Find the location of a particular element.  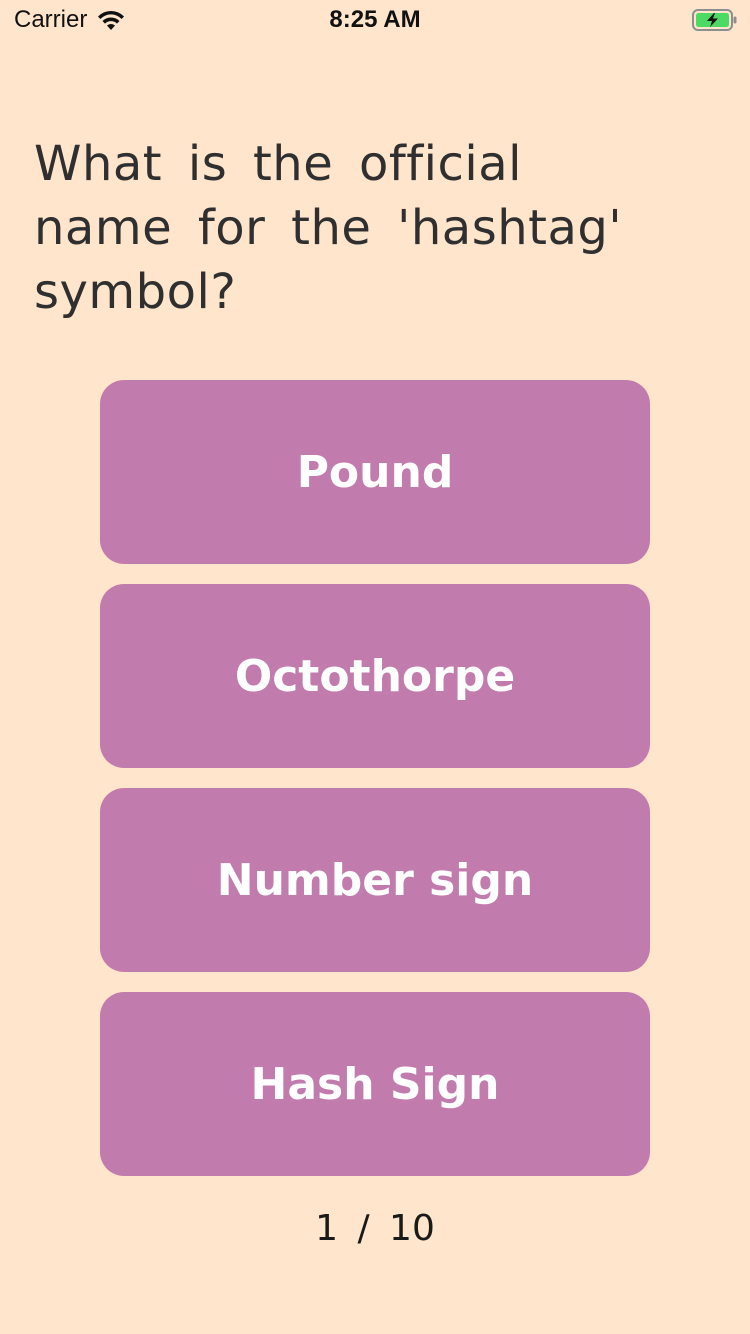

status-bar: Carrier 8:25 AM is located at coordinates (375, 20).